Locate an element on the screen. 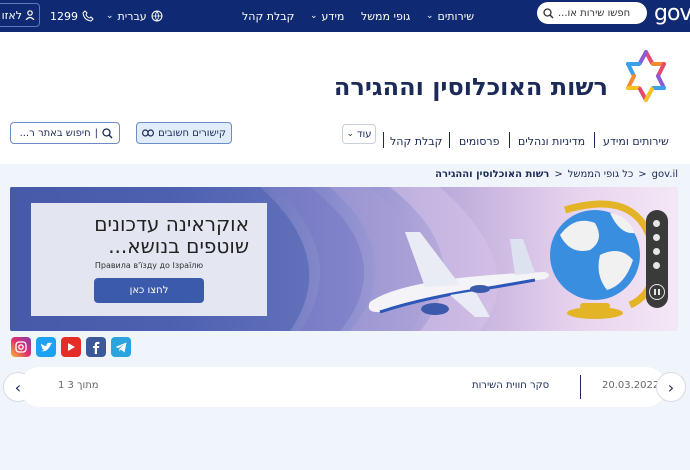 This screenshot has height=470, width=690. phone-number: 1299 is located at coordinates (64, 16).